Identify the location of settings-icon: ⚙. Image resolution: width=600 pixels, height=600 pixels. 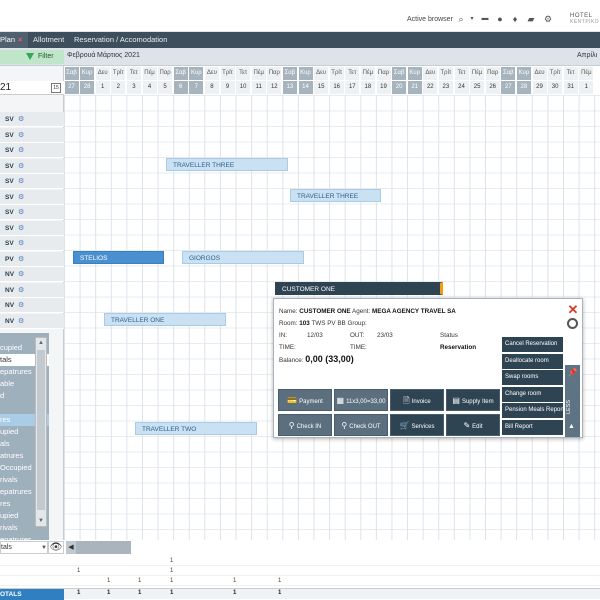
(548, 19).